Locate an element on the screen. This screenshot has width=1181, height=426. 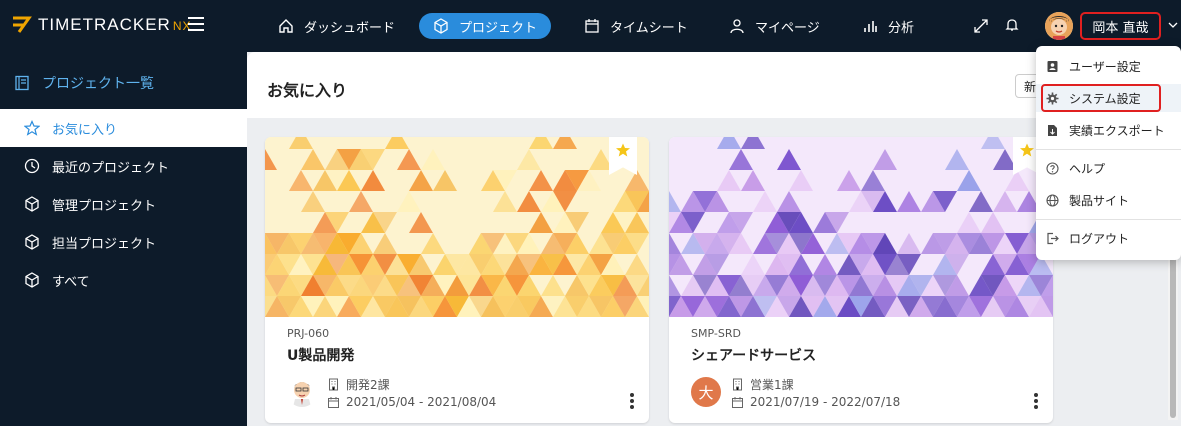
project-code: PRJ-060 is located at coordinates (308, 333).